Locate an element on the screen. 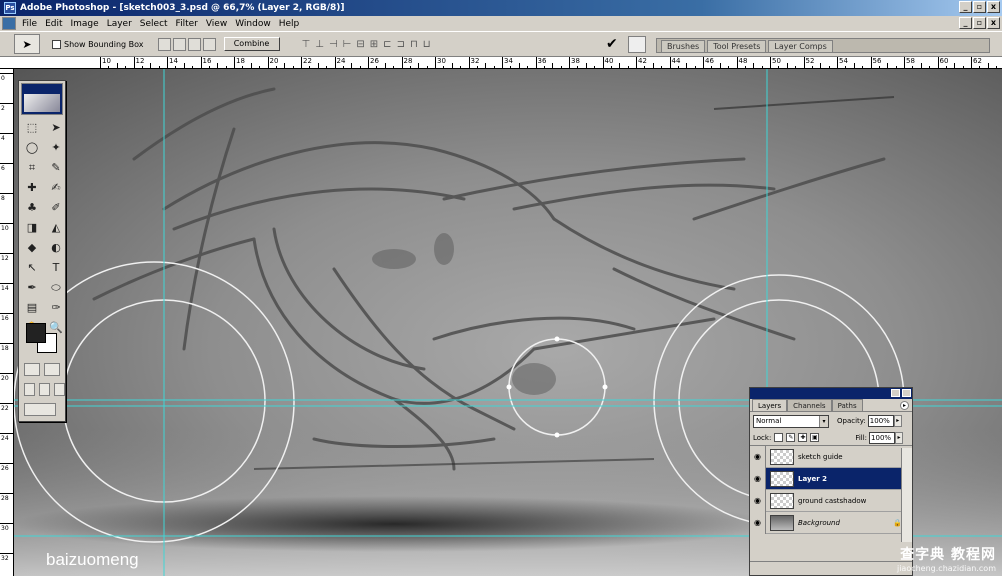 This screenshot has height=576, width=1002. tab-tool-presets: Tool Presets is located at coordinates (737, 46).